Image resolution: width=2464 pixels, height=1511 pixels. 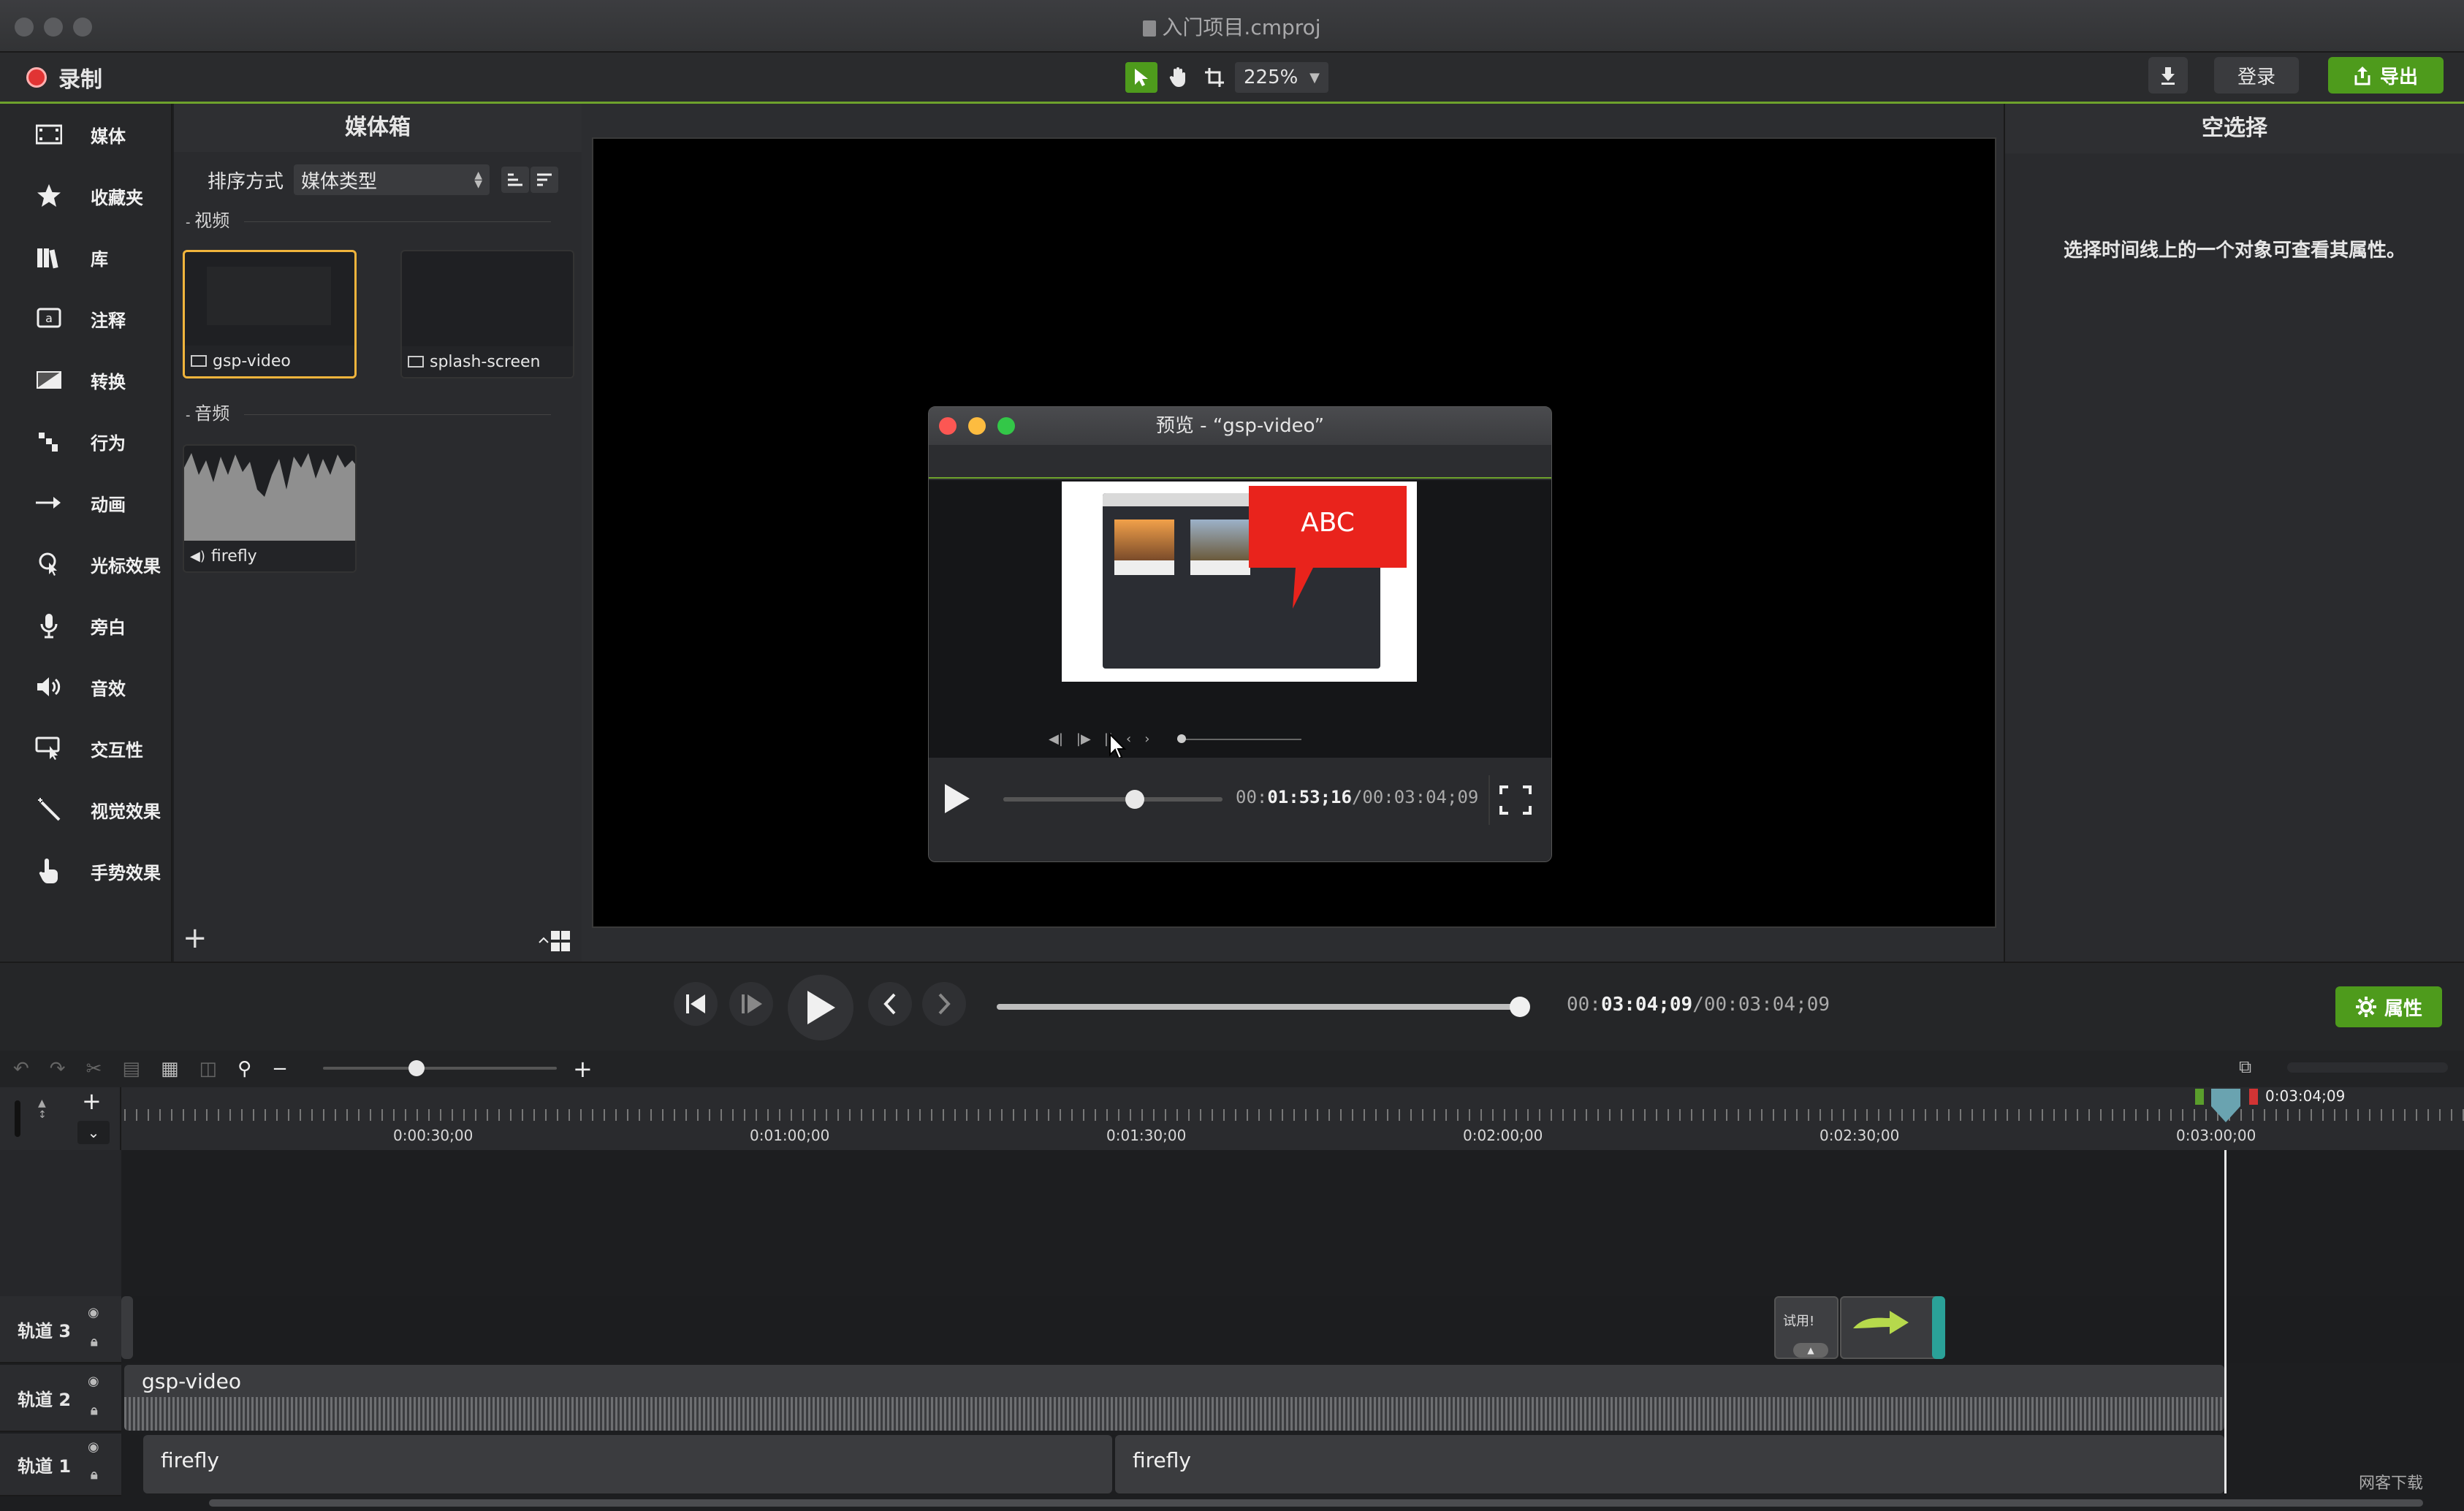 What do you see at coordinates (554, 941) in the screenshot?
I see `view-mode-button` at bounding box center [554, 941].